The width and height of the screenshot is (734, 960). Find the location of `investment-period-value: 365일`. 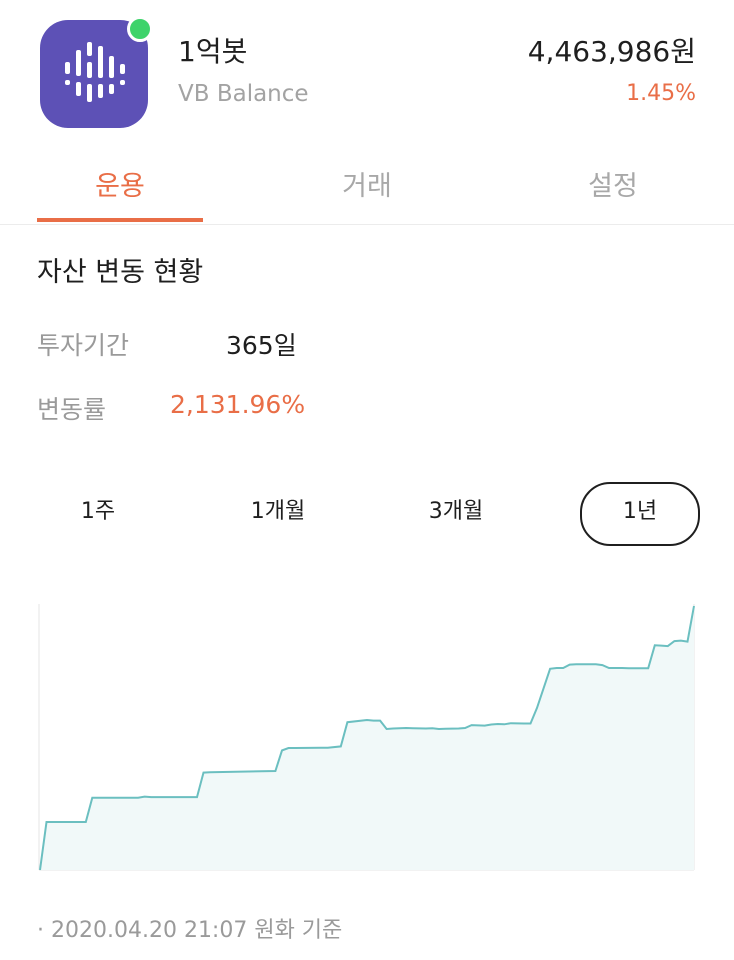

investment-period-value: 365일 is located at coordinates (261, 345).